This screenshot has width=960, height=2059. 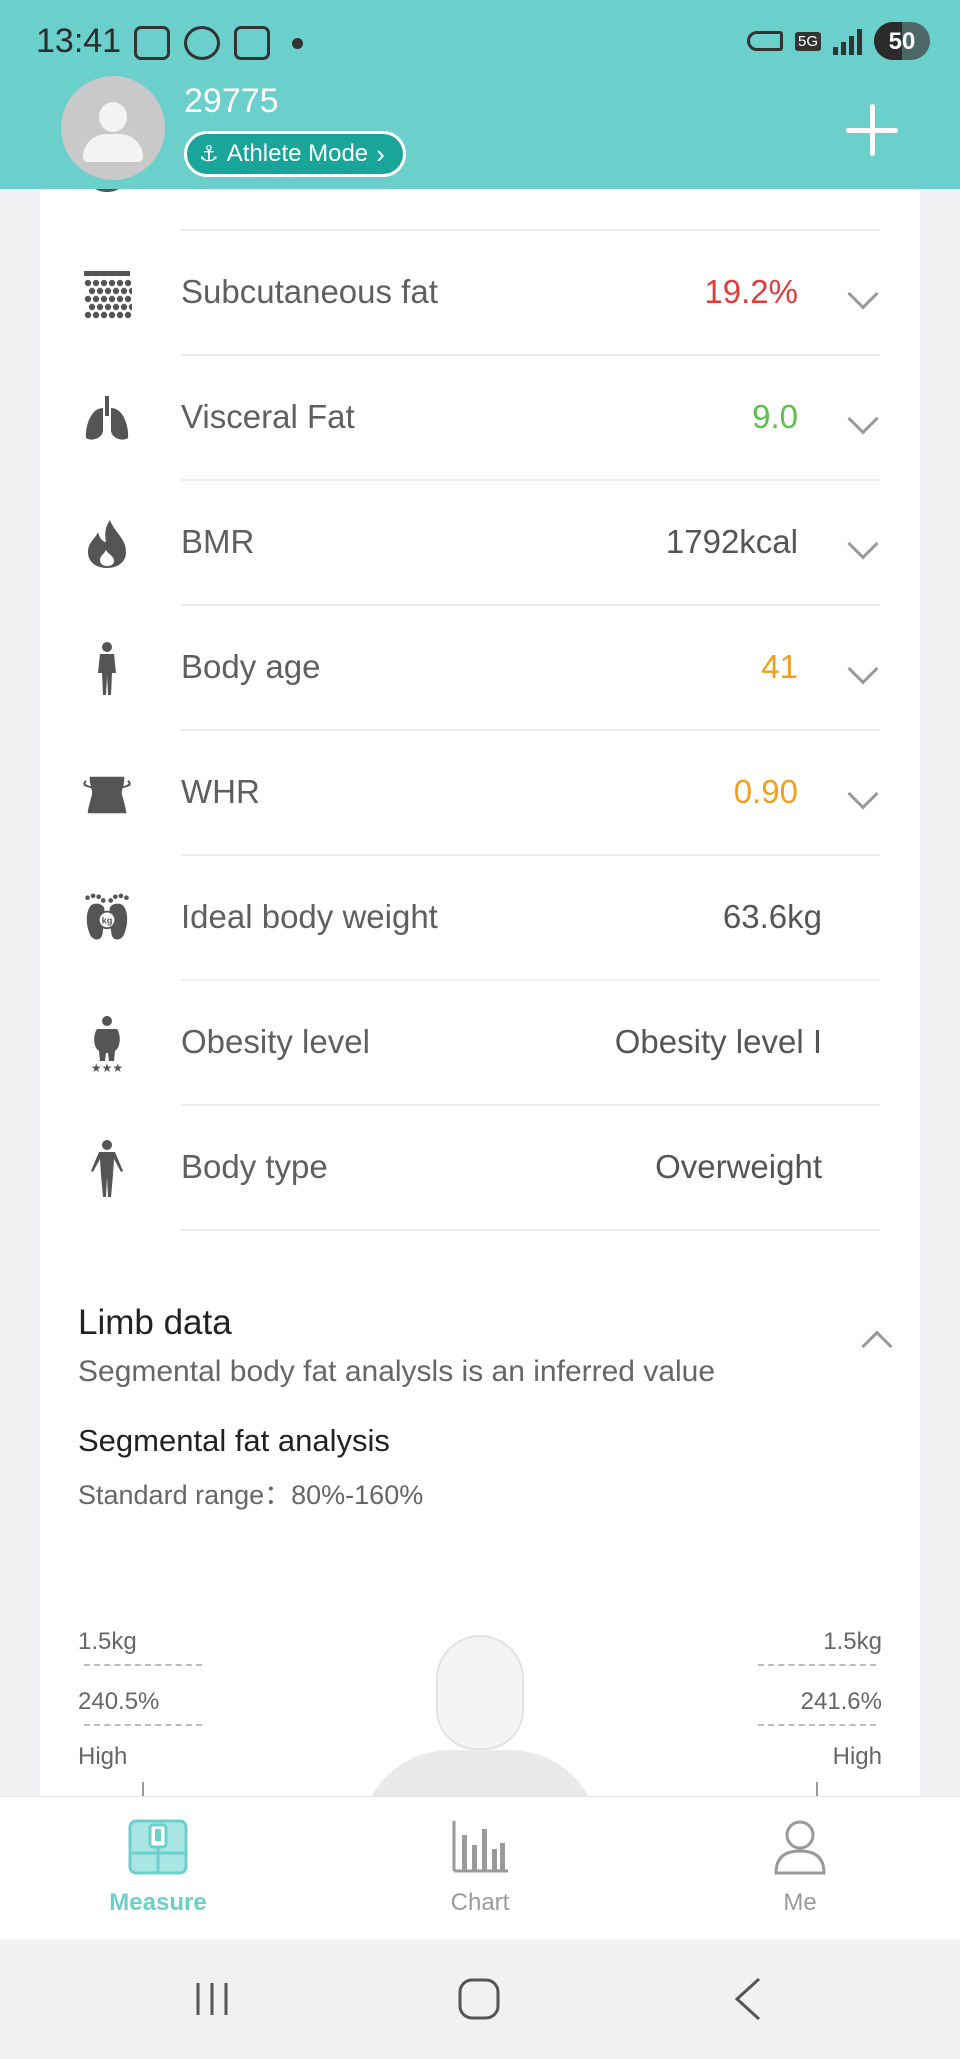 What do you see at coordinates (530, 1230) in the screenshot?
I see `row-divider` at bounding box center [530, 1230].